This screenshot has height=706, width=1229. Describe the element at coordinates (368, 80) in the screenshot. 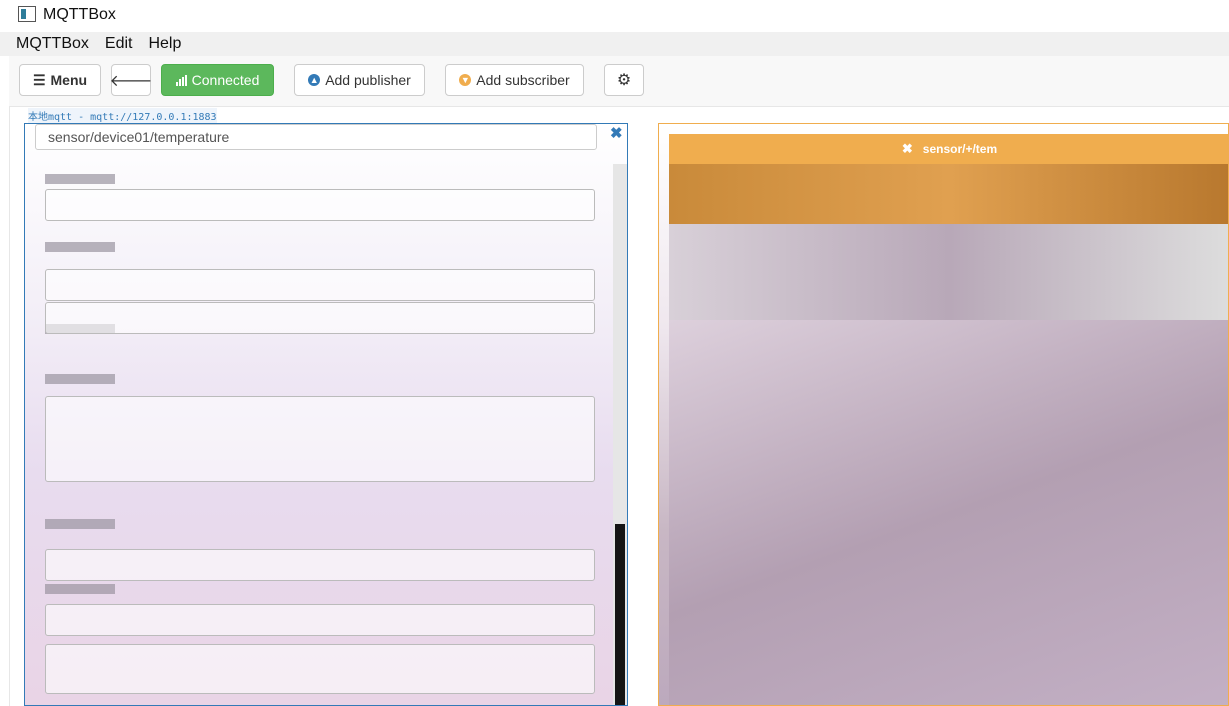

I see `add-publisher-label: Add publisher` at that location.